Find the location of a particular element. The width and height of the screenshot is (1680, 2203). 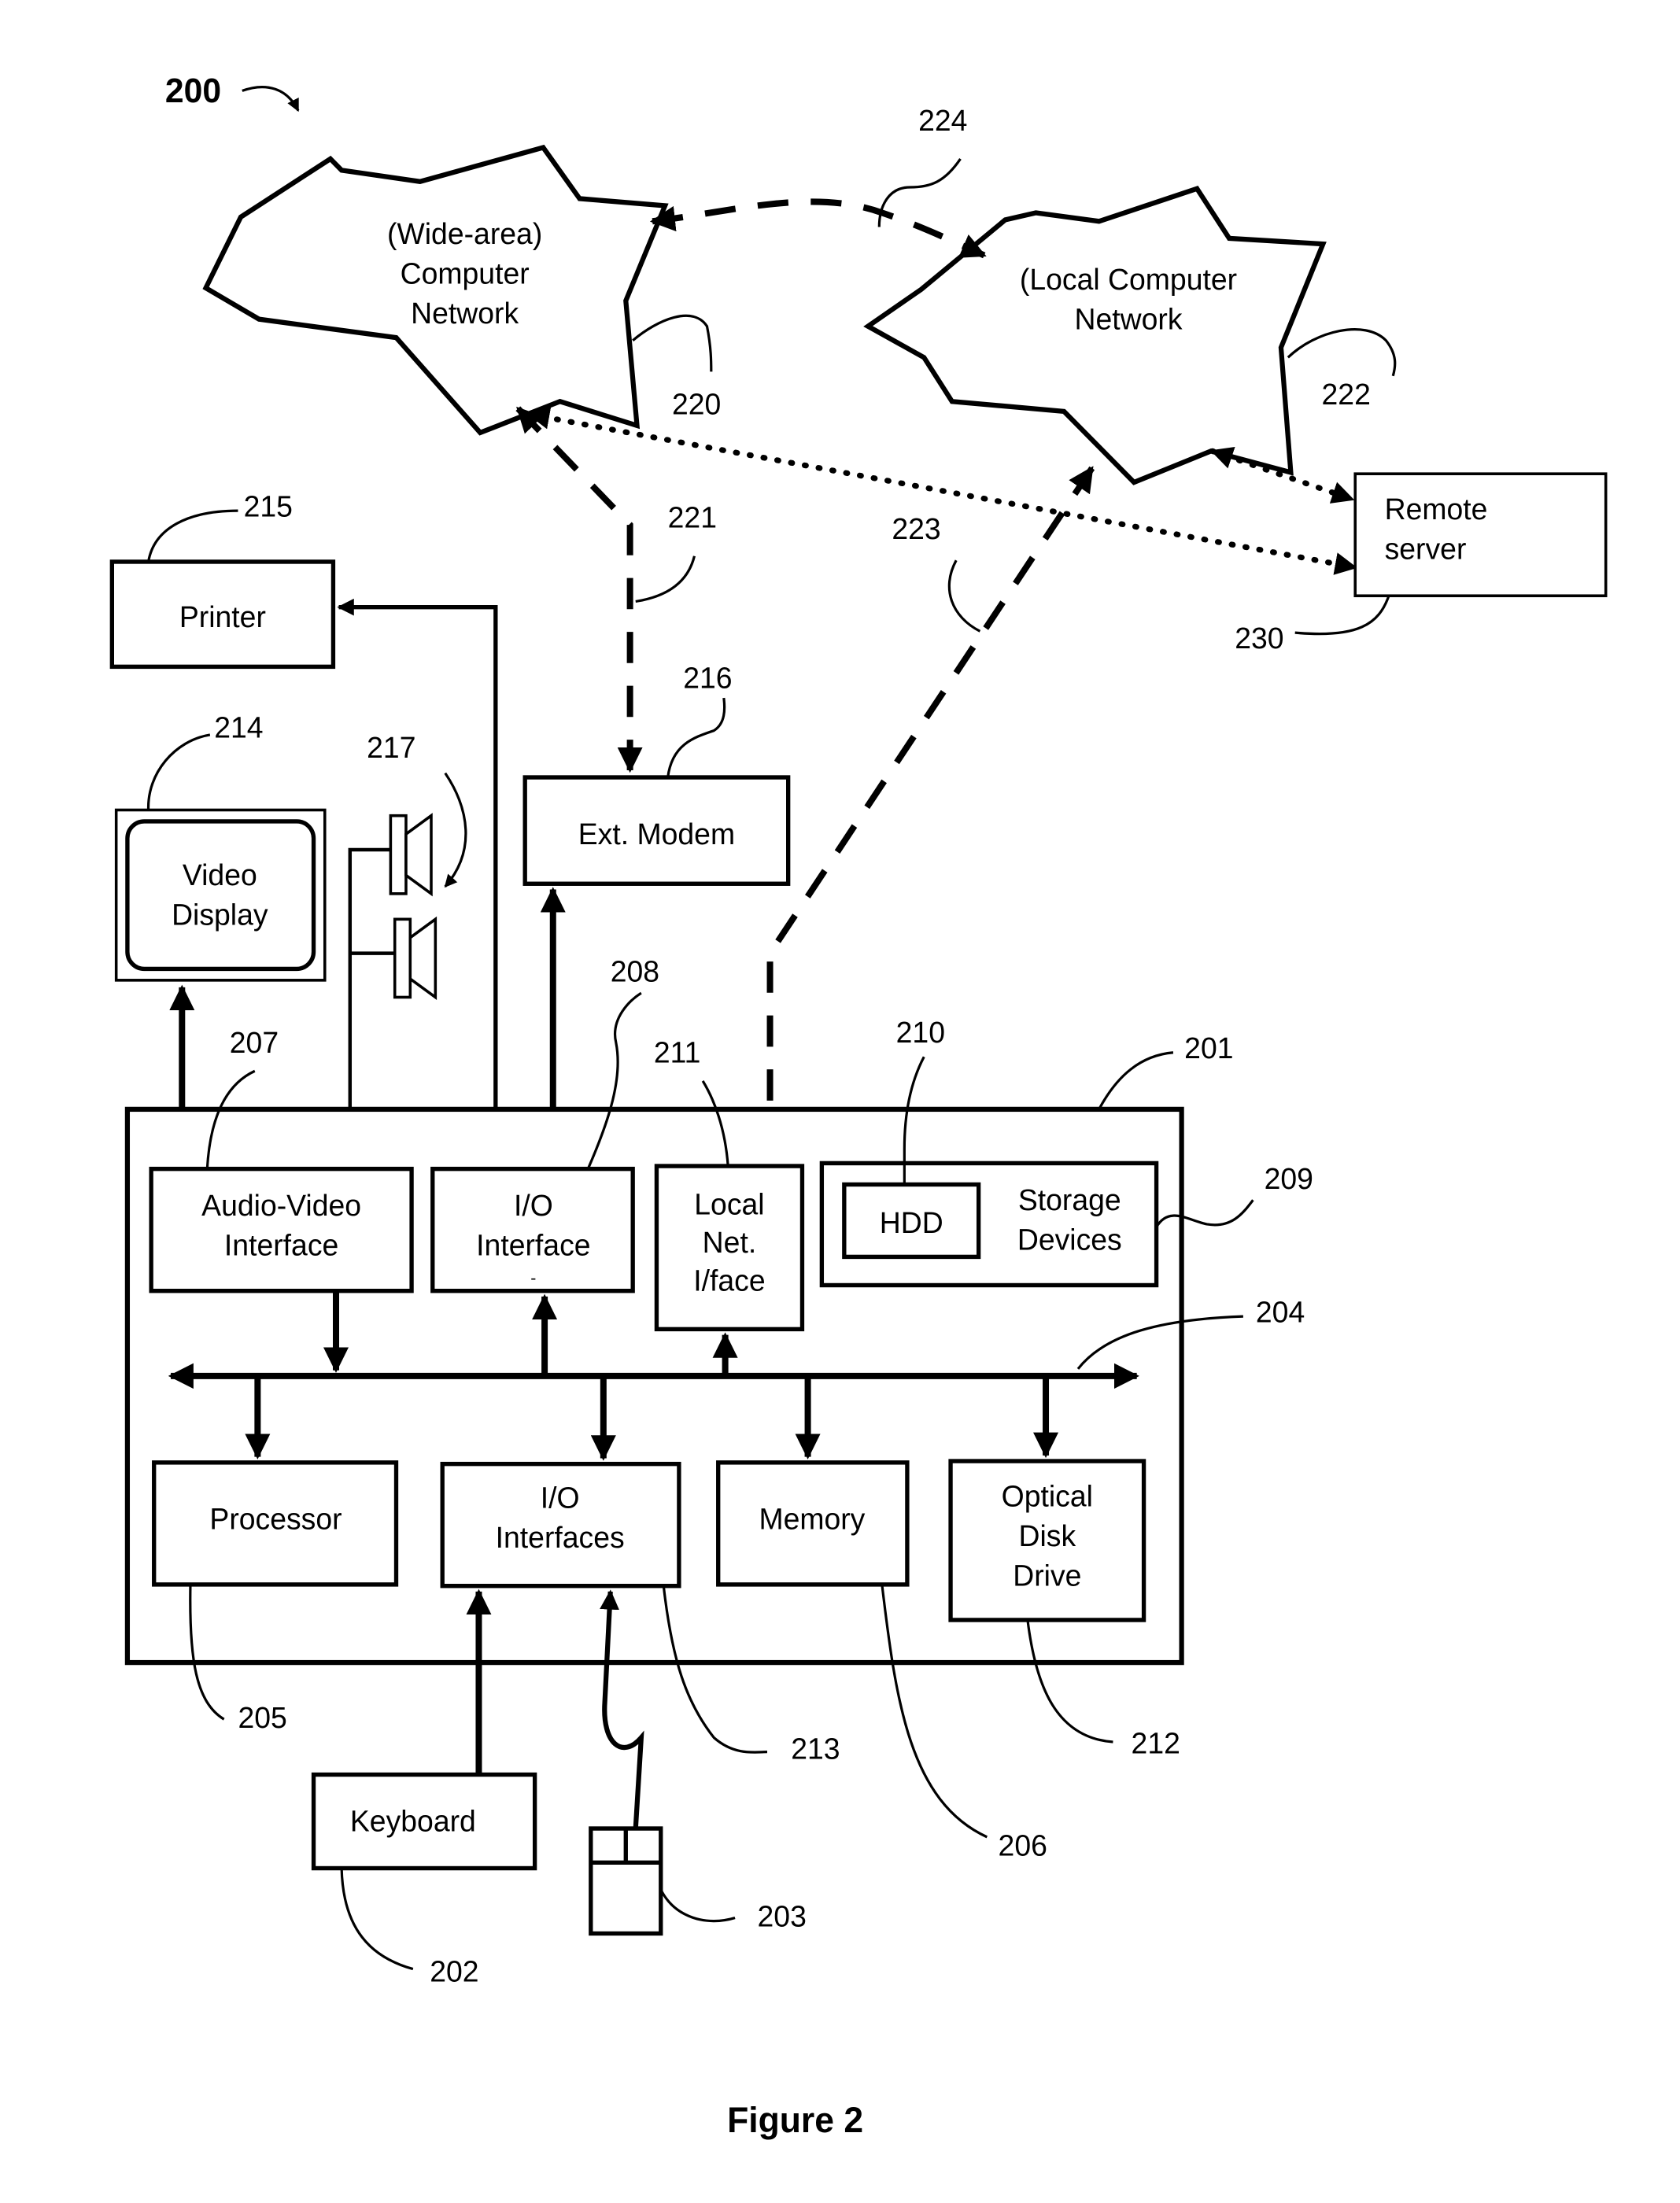

wan-modem-ref-leader is located at coordinates (665, 579).